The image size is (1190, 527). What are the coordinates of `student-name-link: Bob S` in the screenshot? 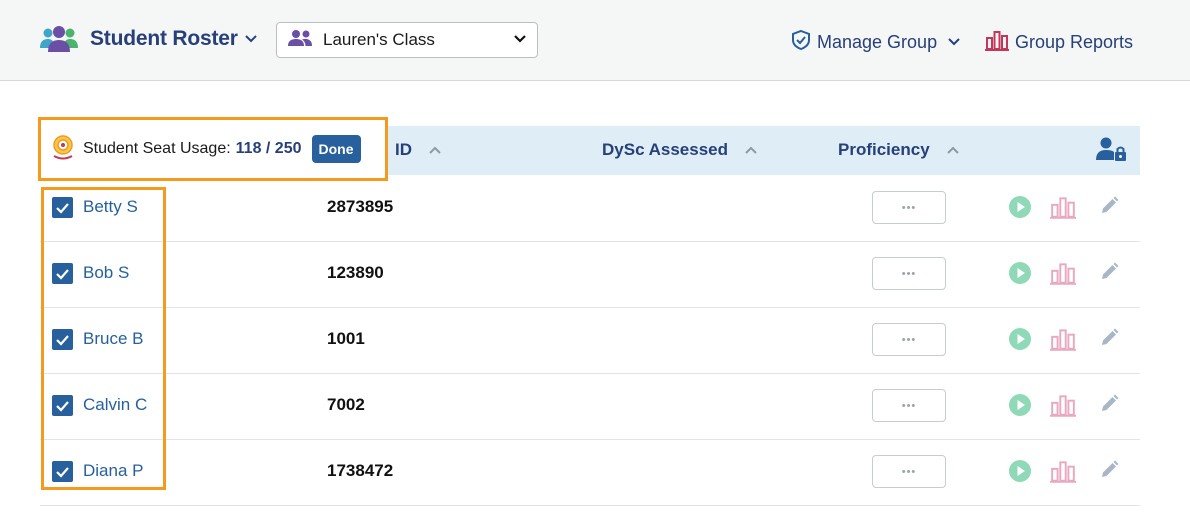 It's located at (106, 273).